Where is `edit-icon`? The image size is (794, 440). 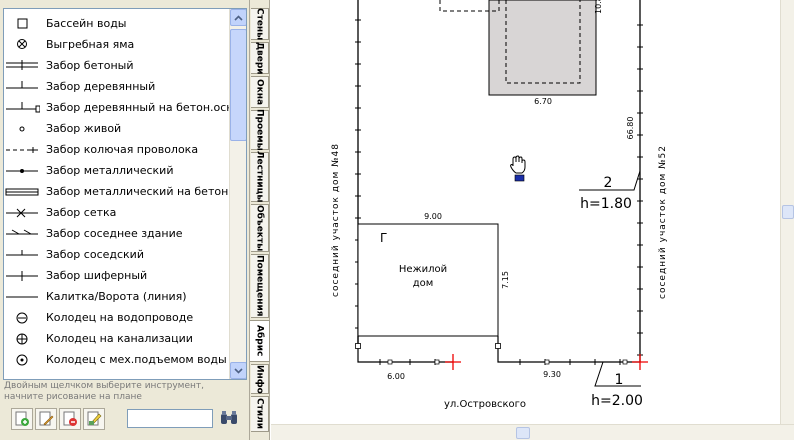
edit-icon is located at coordinates (46, 418).